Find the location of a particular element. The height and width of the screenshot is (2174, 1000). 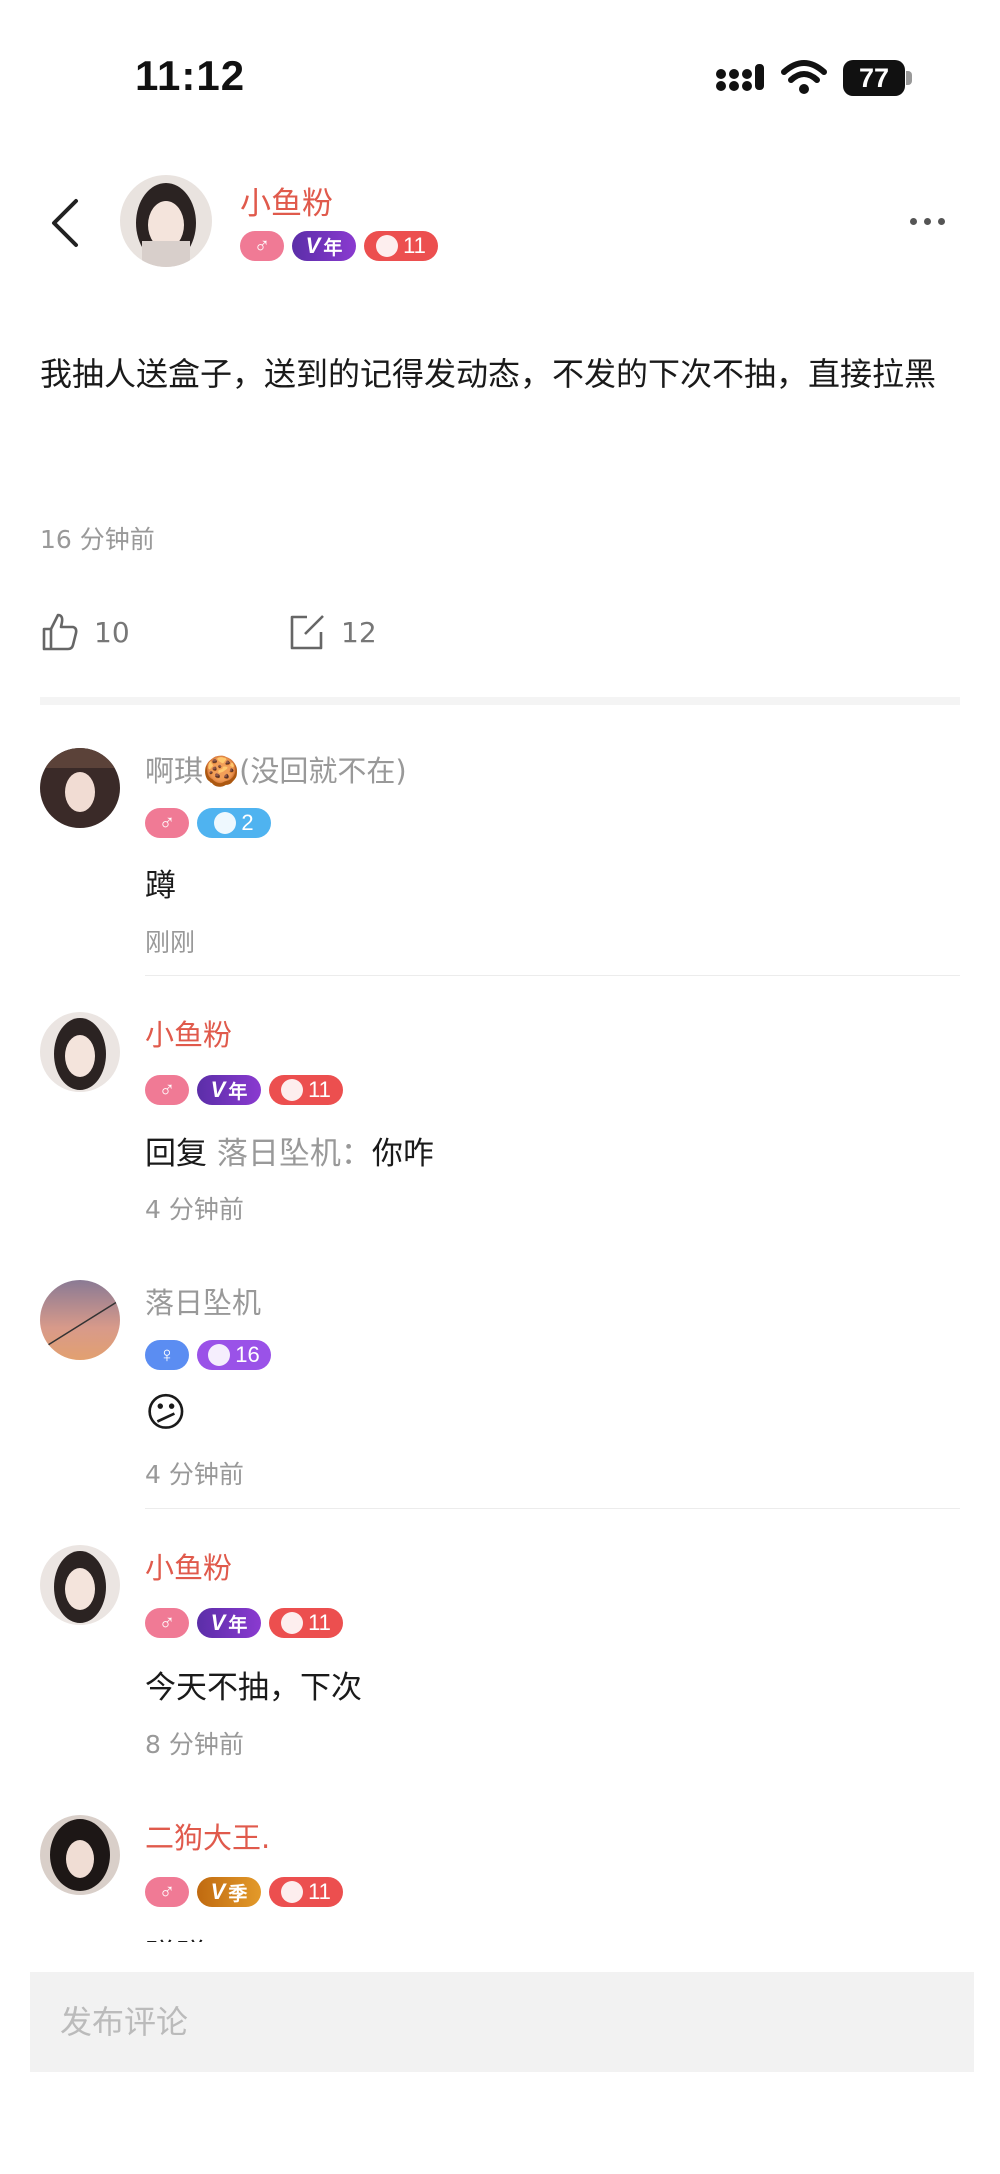

comment-author: 落日坠机 is located at coordinates (203, 1301).